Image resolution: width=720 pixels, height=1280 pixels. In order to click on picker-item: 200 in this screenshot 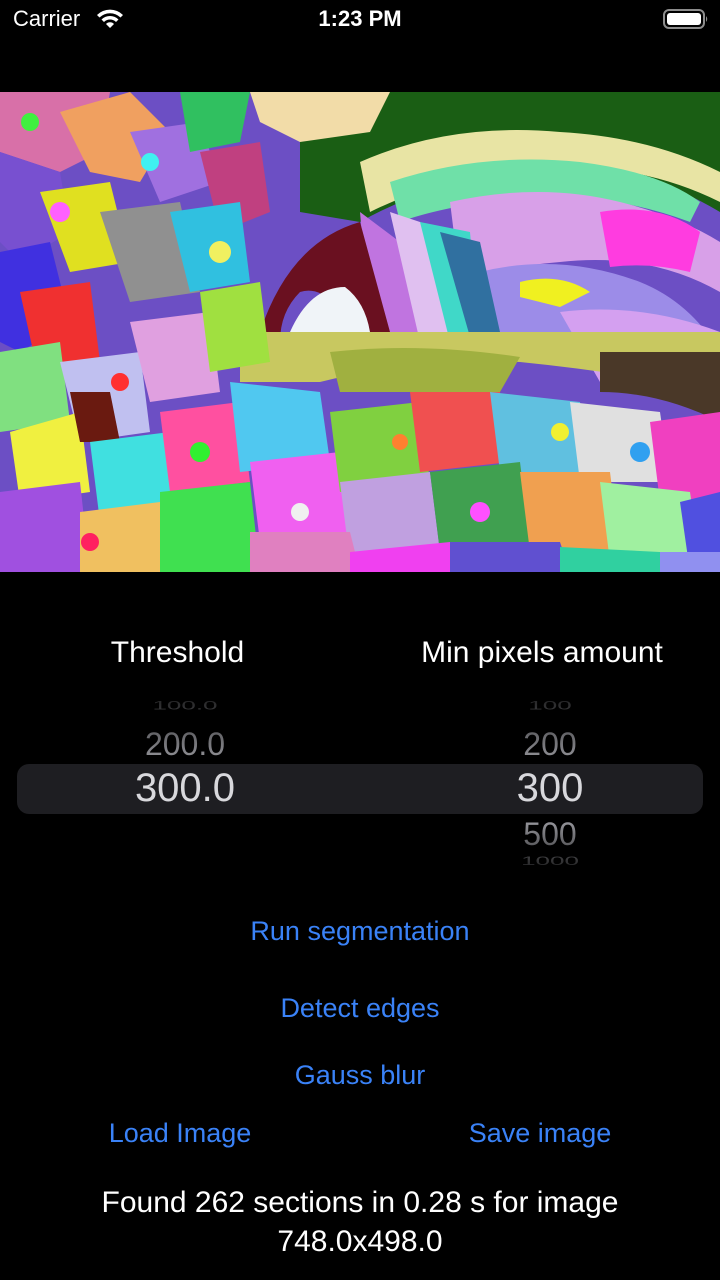, I will do `click(550, 744)`.